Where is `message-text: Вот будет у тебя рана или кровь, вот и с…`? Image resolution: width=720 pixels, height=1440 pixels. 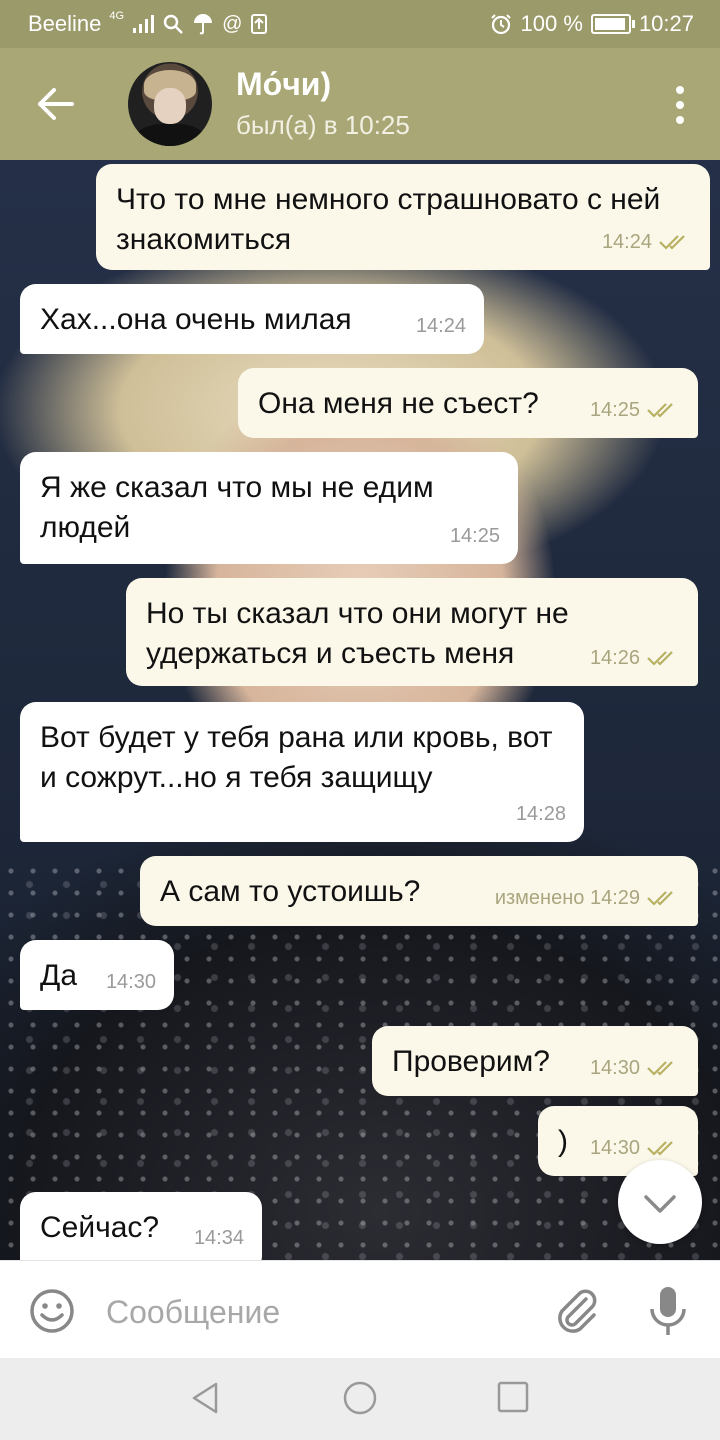
message-text: Вот будет у тебя рана или кровь, вот и с… is located at coordinates (296, 757).